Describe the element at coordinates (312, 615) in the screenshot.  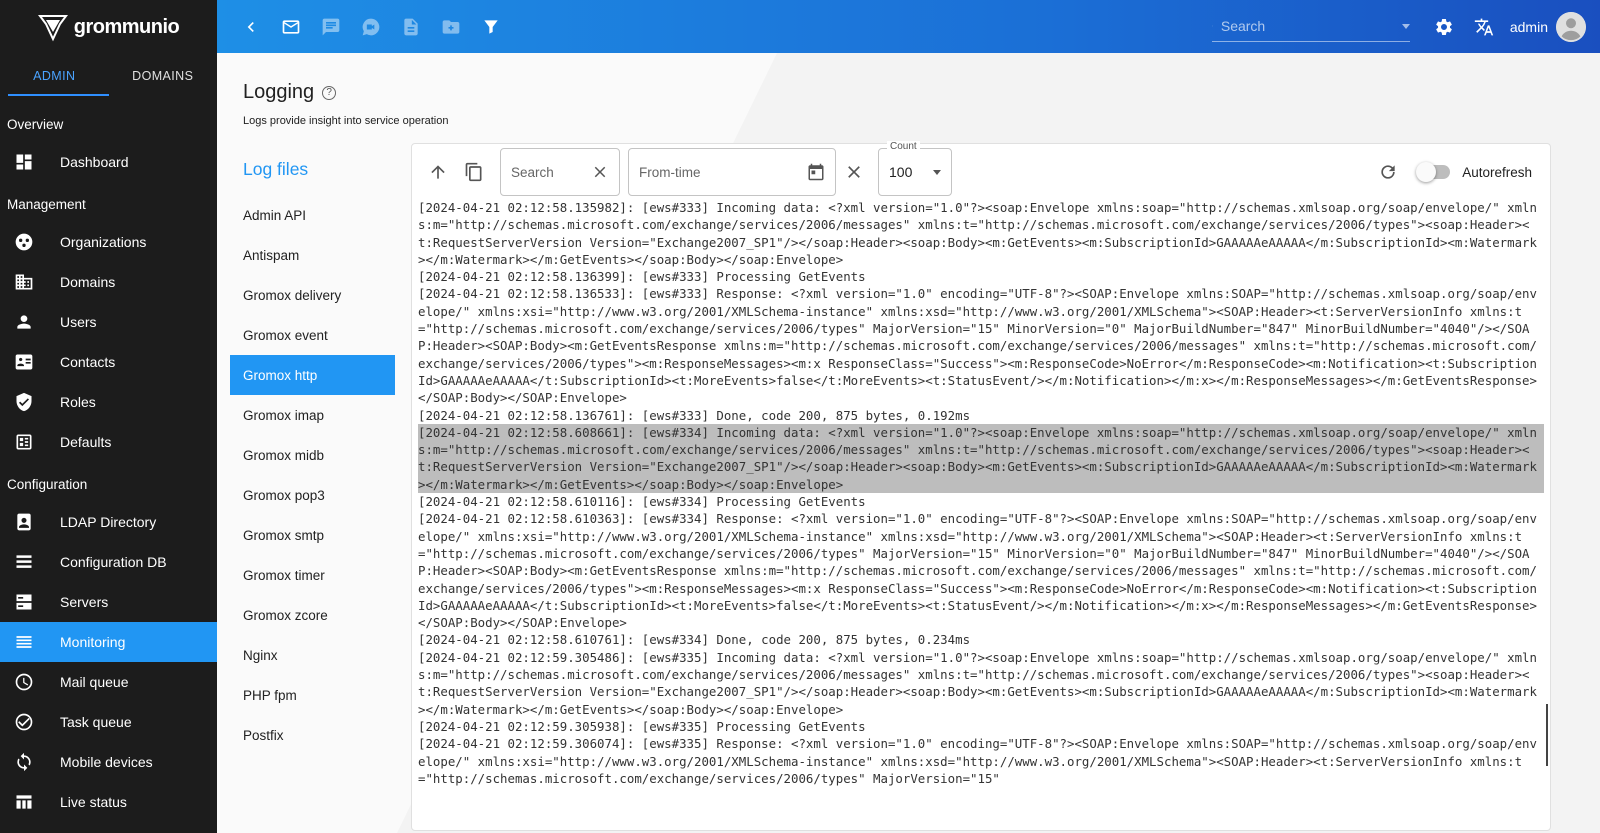
I see `log-file-item: Gromox zcore` at that location.